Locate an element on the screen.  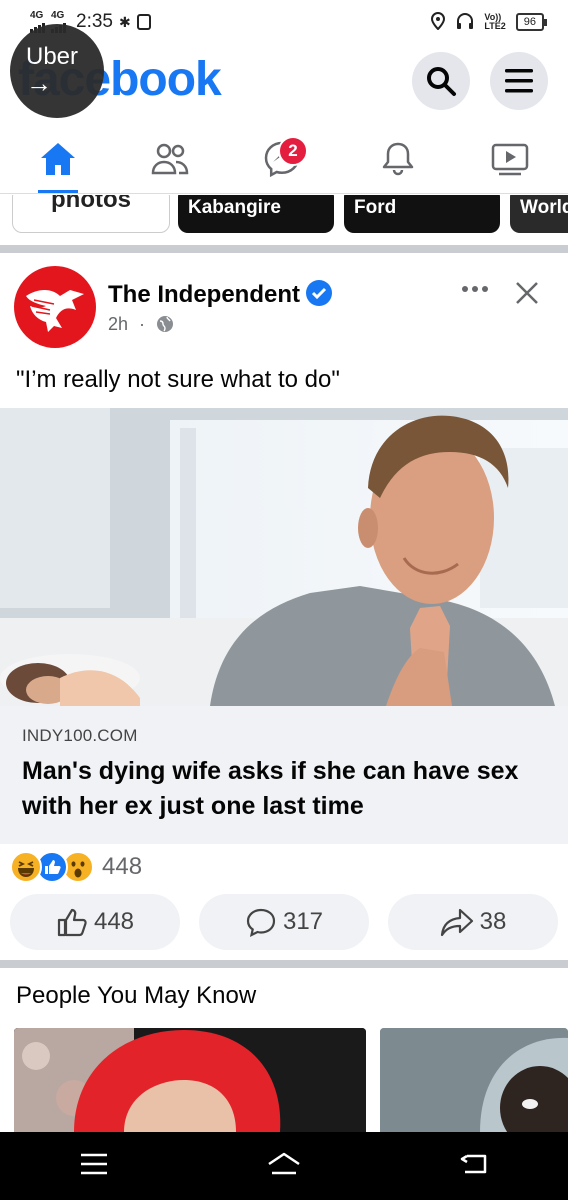
main-nav: 2 is located at coordinates (284, 159).